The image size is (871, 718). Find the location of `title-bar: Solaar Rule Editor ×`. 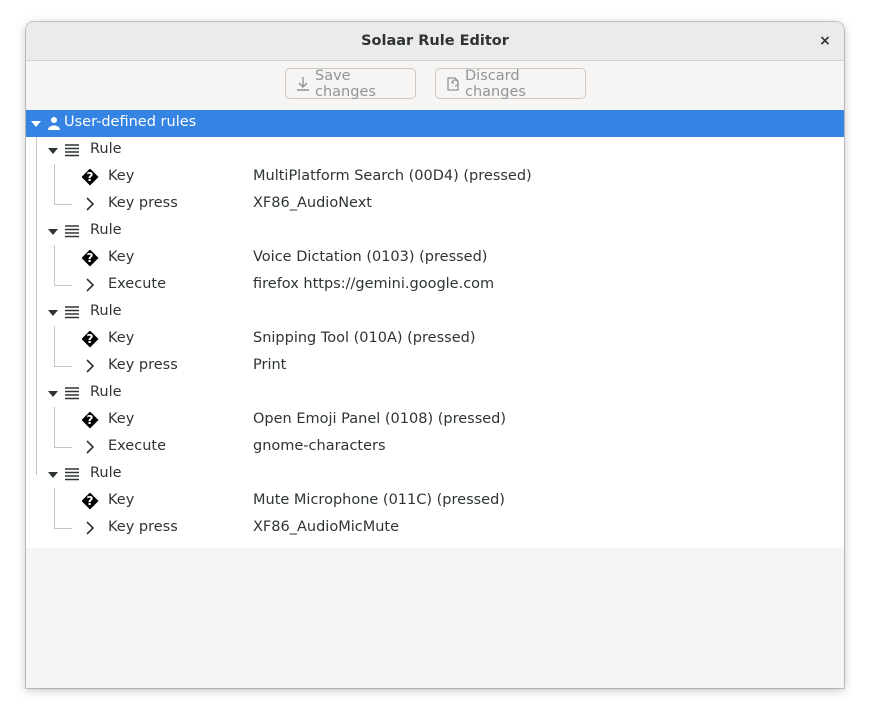

title-bar: Solaar Rule Editor × is located at coordinates (435, 41).